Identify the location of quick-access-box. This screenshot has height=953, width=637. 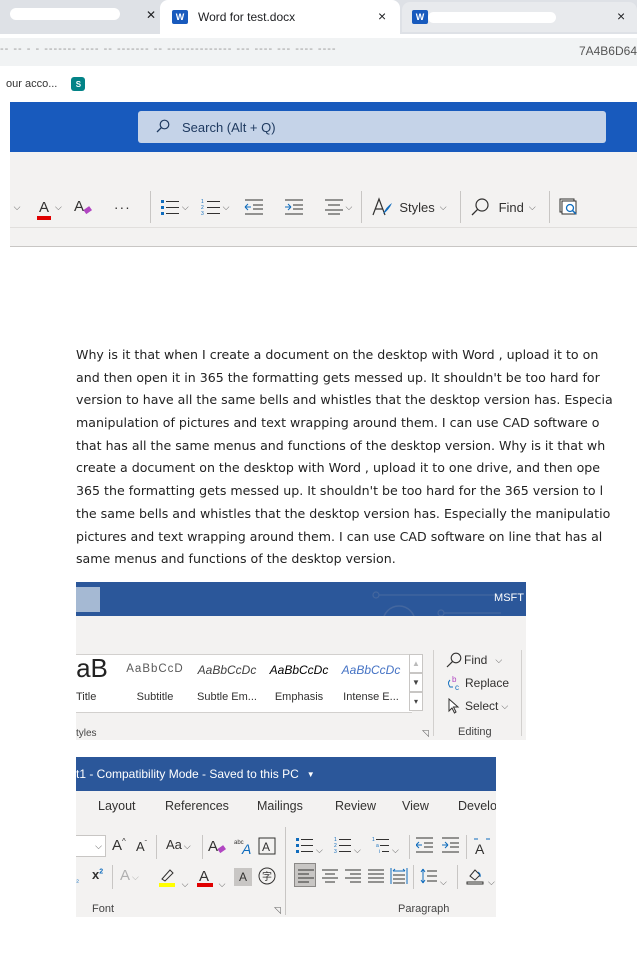
(88, 599).